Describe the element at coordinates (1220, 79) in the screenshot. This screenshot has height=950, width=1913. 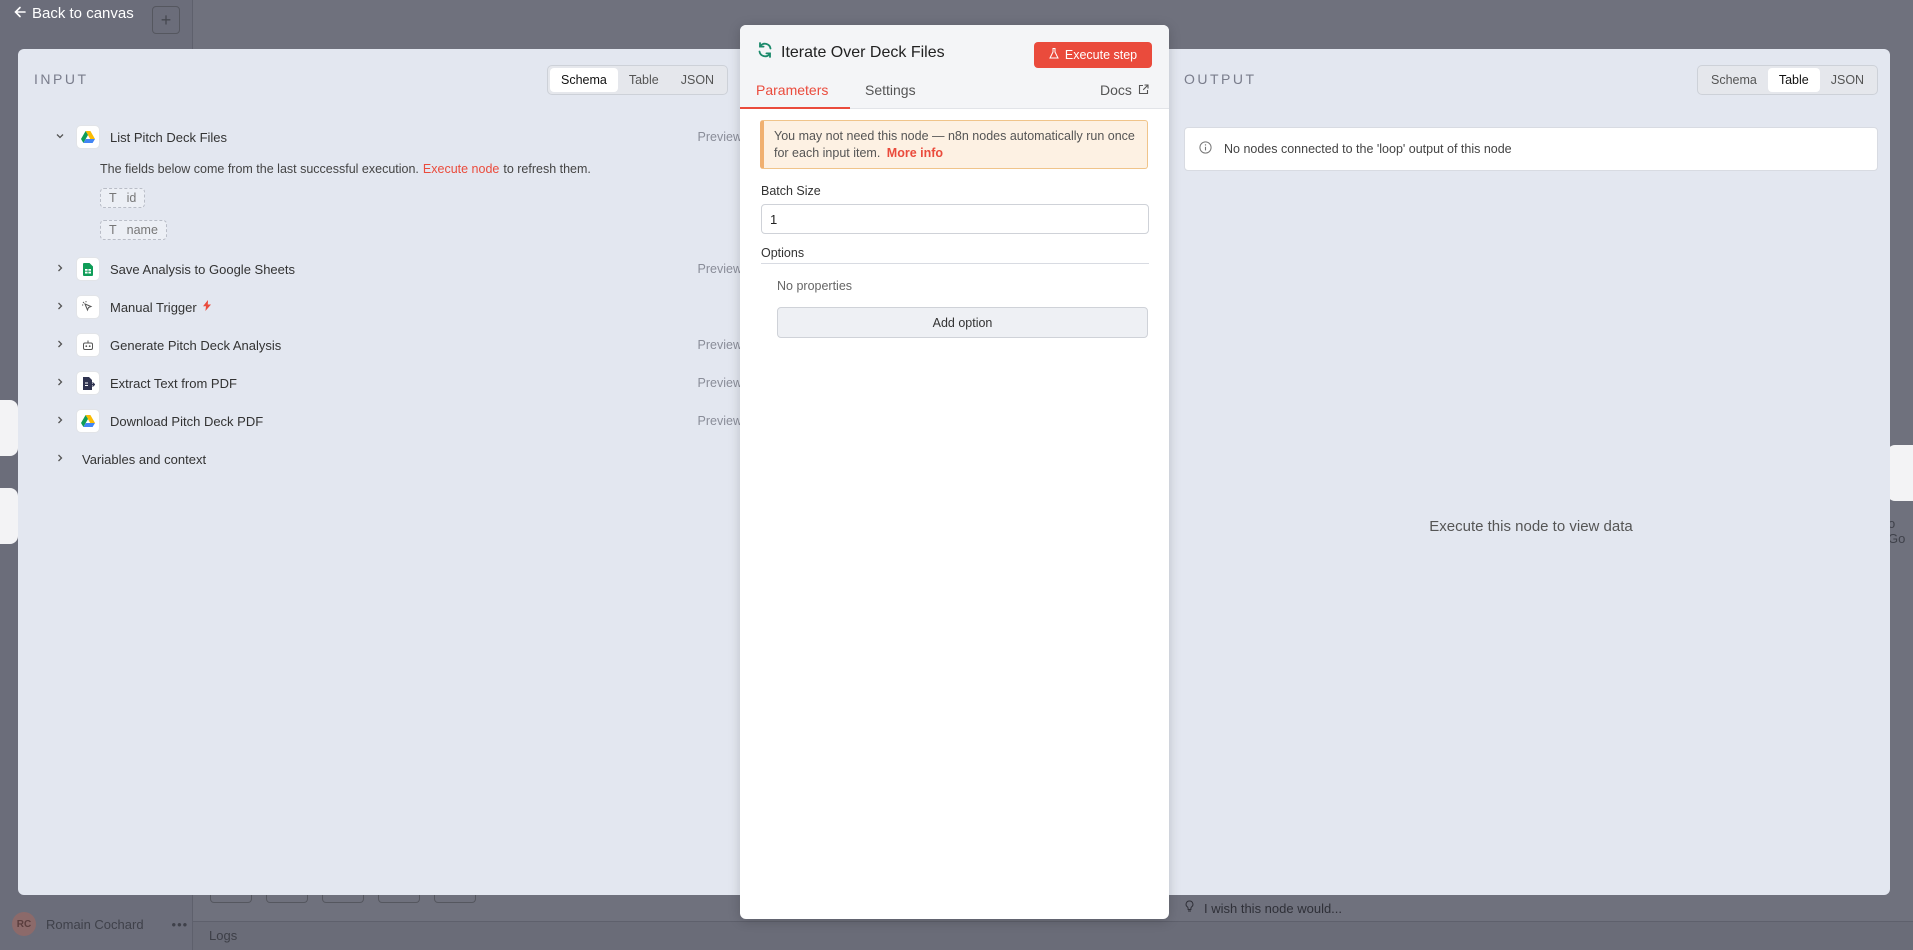
I see `output-panel-title: OUTPUT` at that location.